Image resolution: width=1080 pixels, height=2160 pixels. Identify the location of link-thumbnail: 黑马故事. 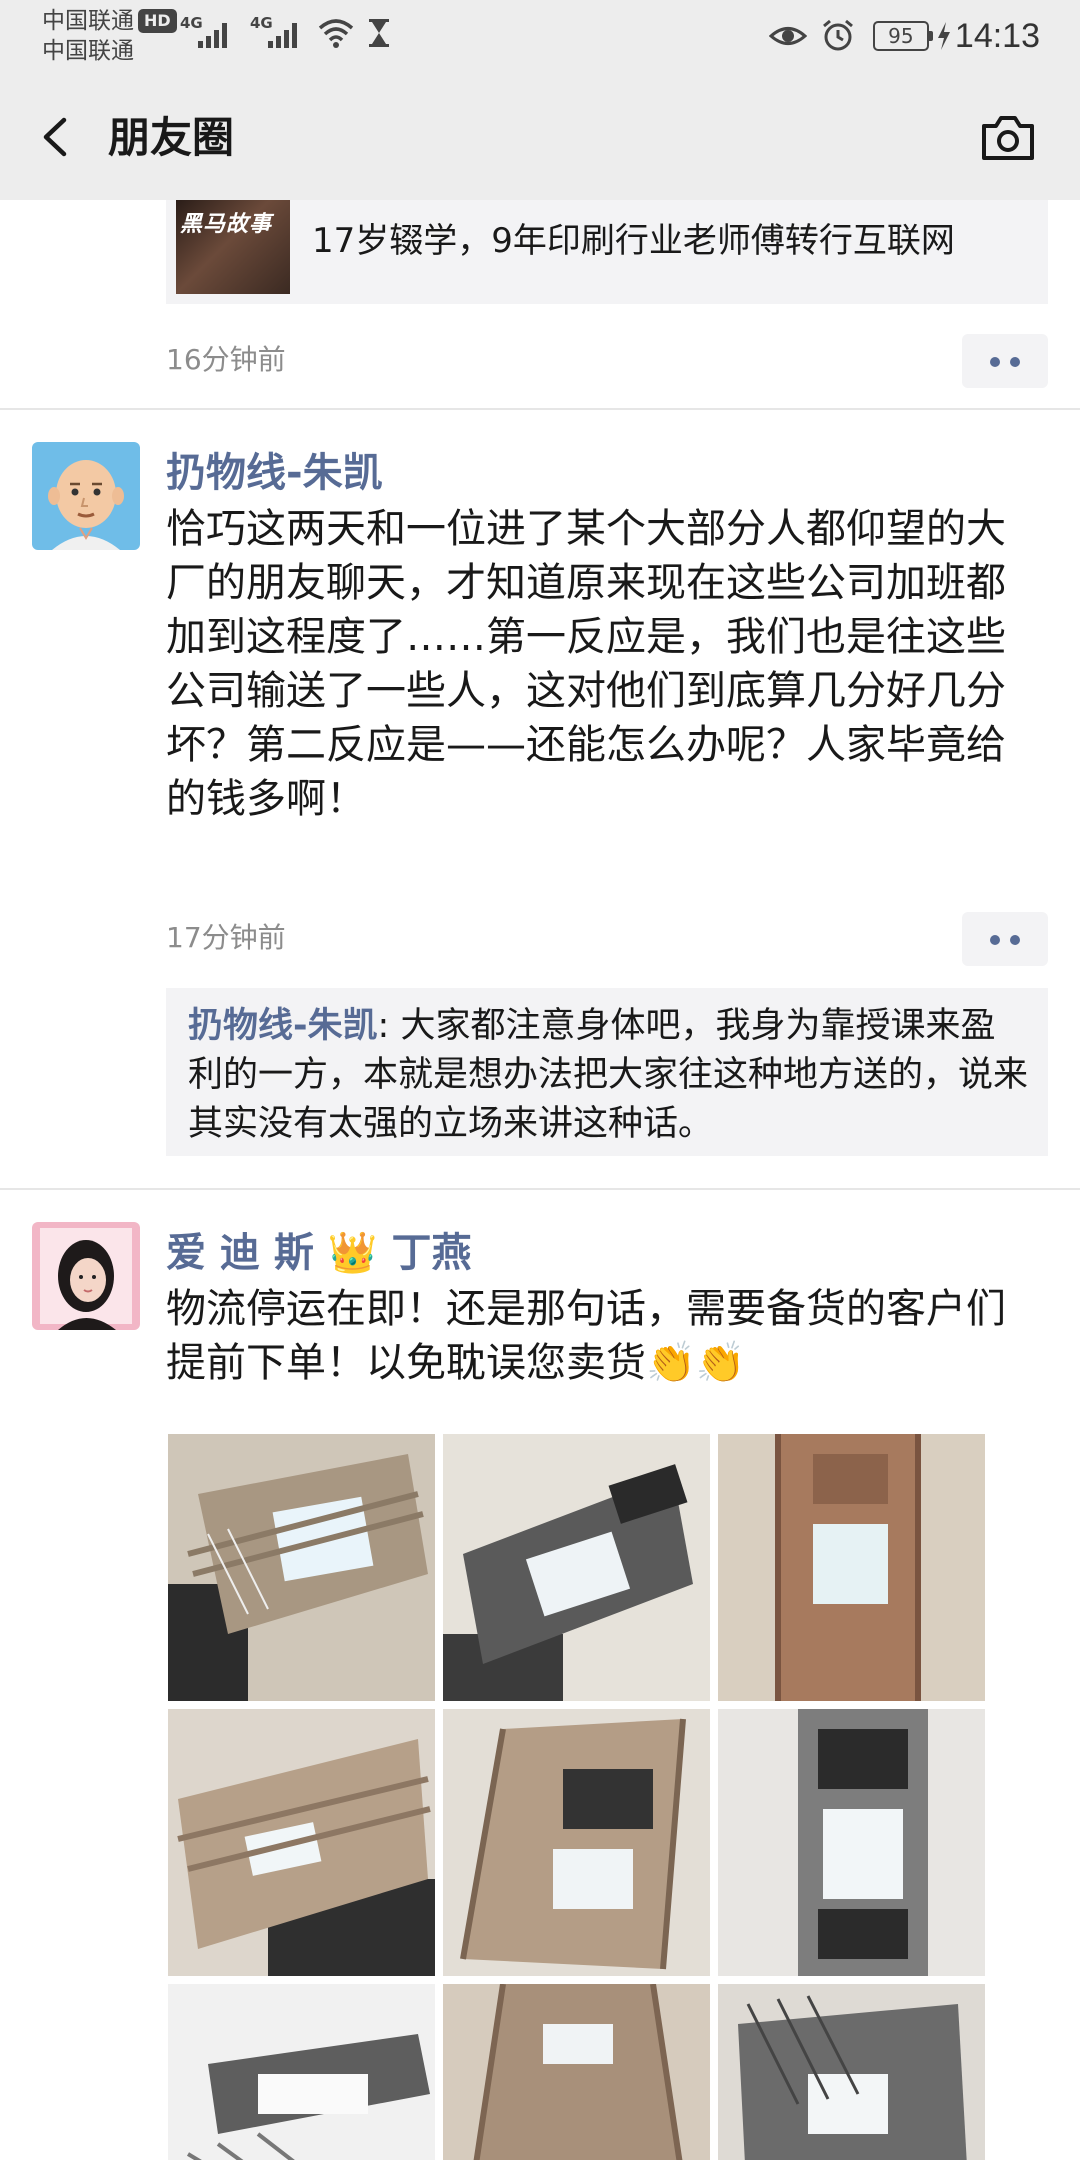
(233, 247).